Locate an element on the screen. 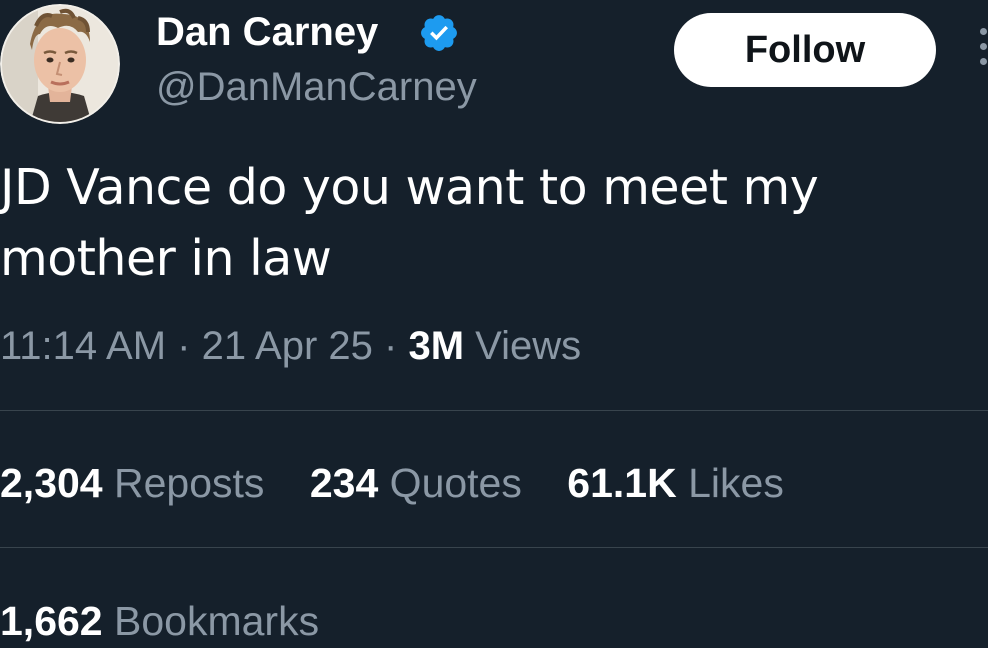 Image resolution: width=988 pixels, height=648 pixels. views-label: Views is located at coordinates (528, 346).